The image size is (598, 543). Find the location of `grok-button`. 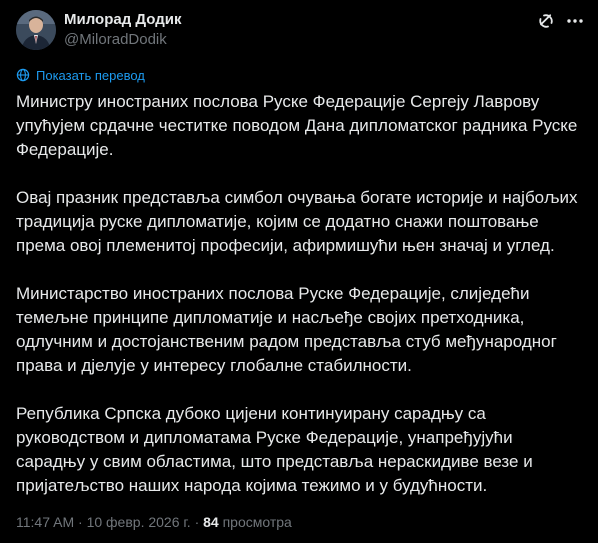

grok-button is located at coordinates (546, 21).